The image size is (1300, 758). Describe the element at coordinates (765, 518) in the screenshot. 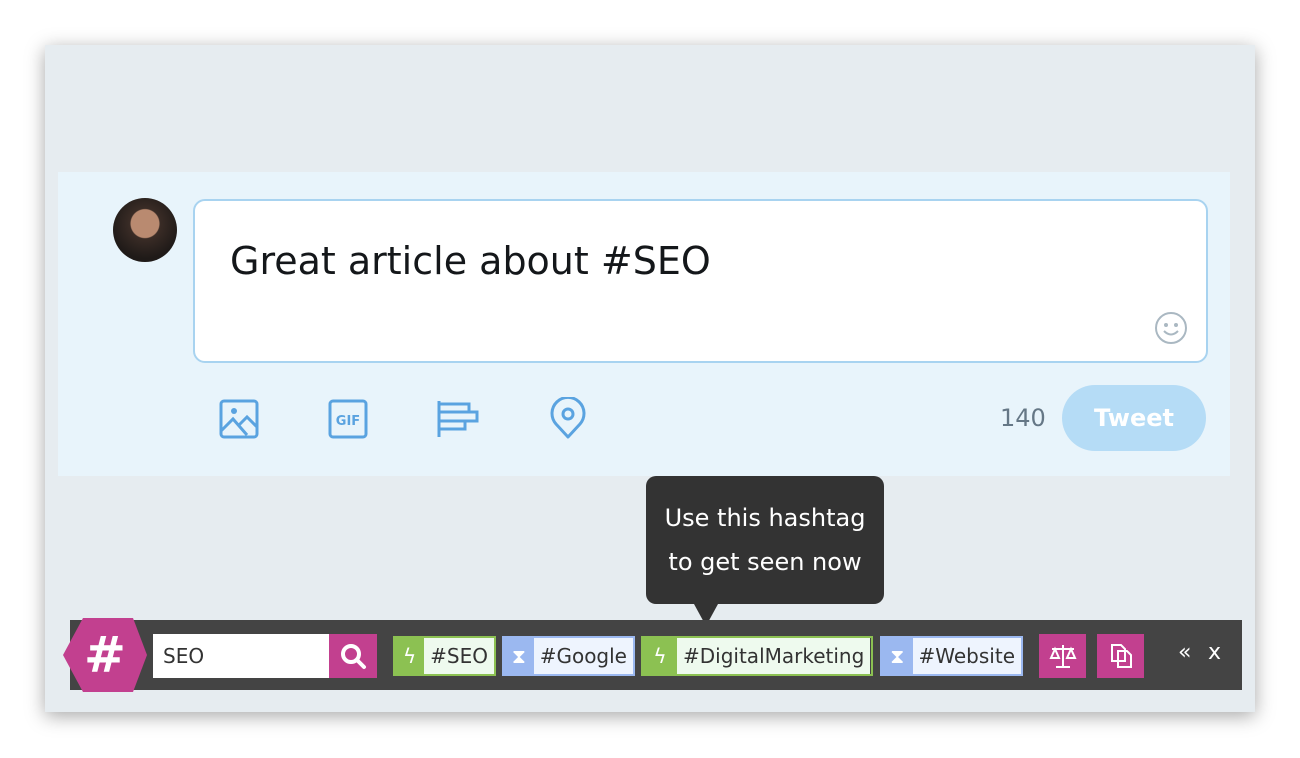

I see `tooltip-line: Use this hashtag` at that location.